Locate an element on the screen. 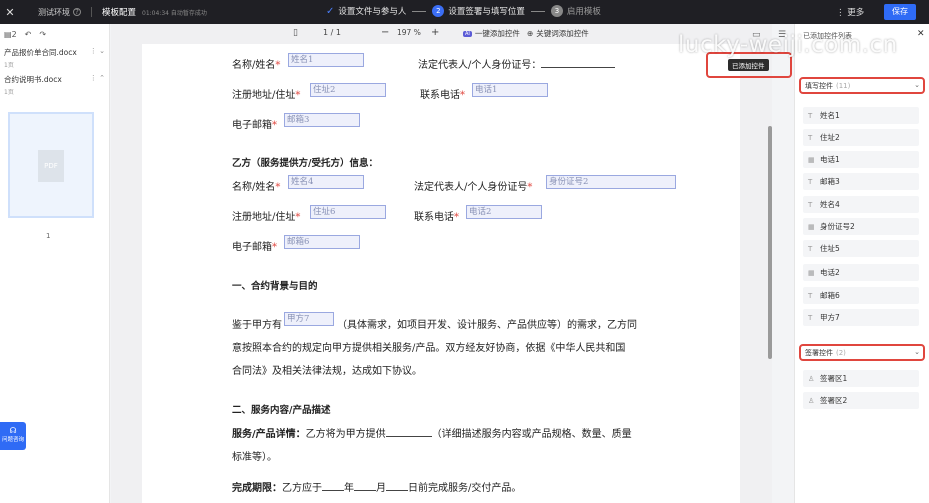  partyB-phone-field: 电话2 is located at coordinates (504, 212).